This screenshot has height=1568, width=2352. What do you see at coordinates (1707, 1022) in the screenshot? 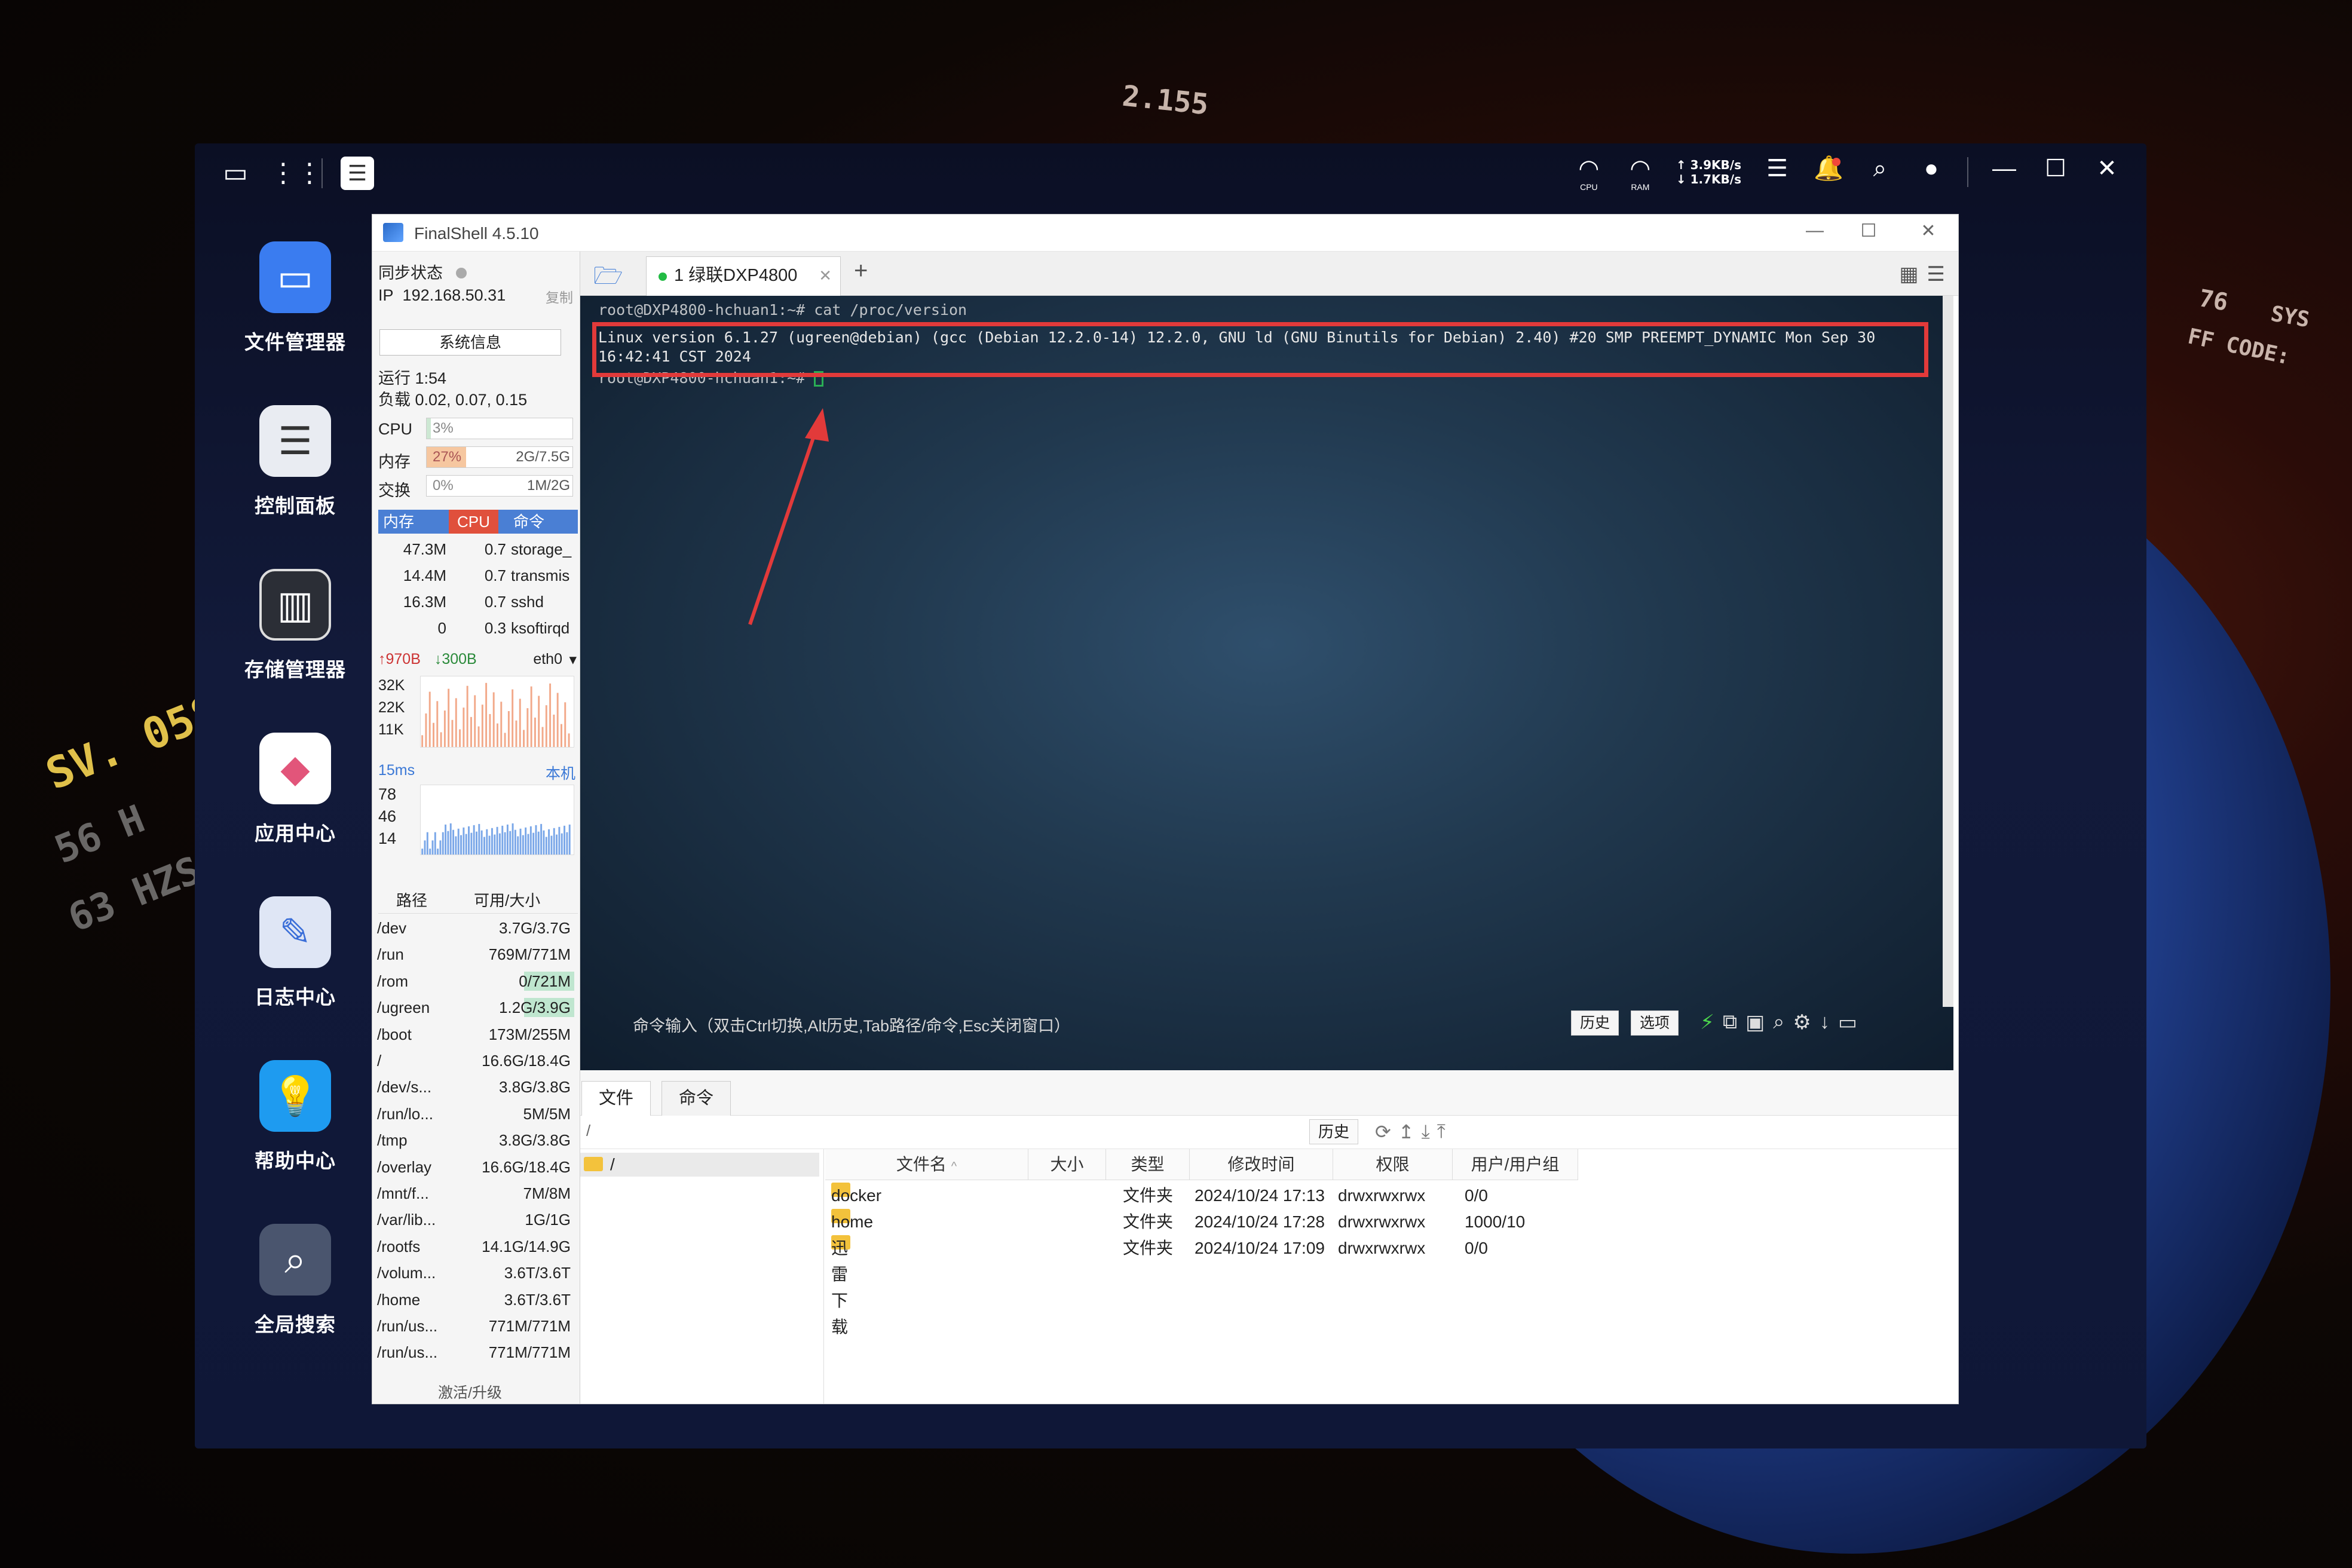
I see `lightning-icon: ⚡` at bounding box center [1707, 1022].